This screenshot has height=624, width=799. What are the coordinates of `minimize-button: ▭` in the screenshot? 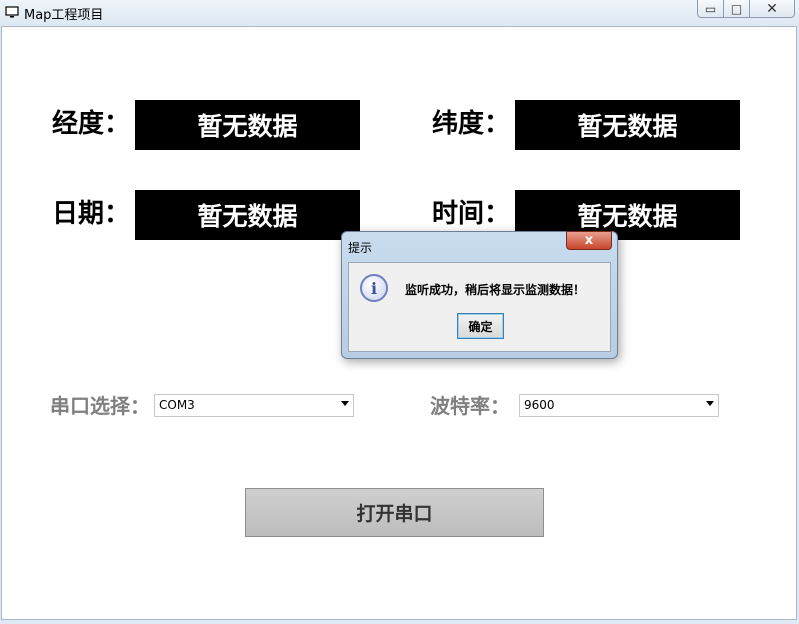 It's located at (710, 9).